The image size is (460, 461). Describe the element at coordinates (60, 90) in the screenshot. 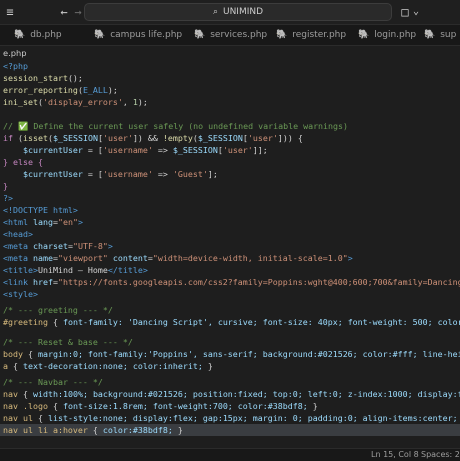

I see `code-line: error_reporting(E_ALL);` at that location.